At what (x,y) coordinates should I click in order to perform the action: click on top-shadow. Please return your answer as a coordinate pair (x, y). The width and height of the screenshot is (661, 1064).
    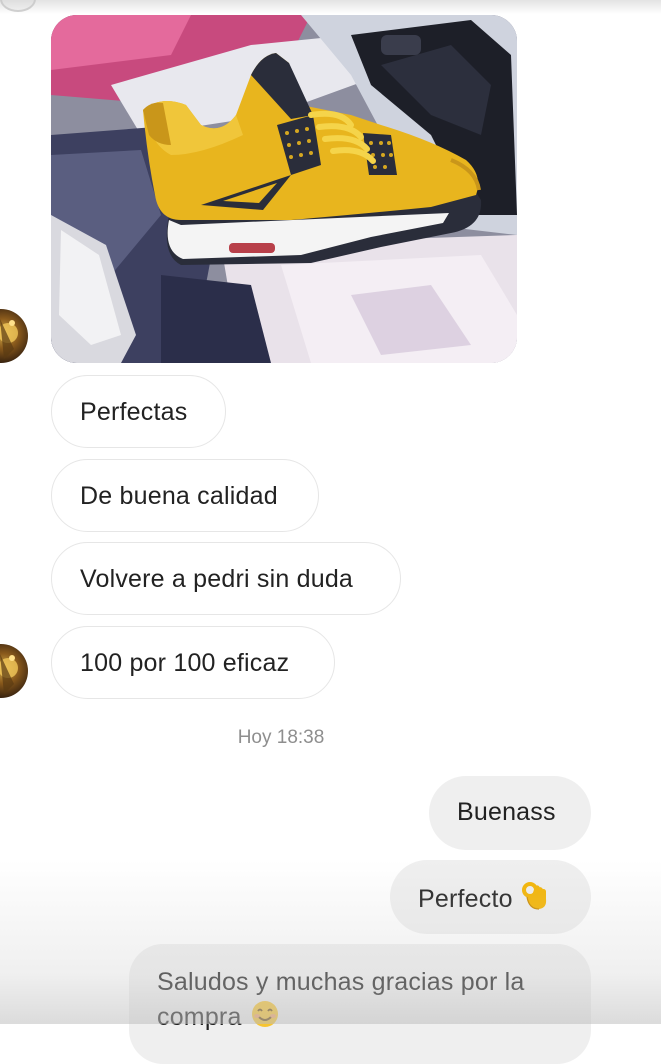
    Looking at the image, I should click on (330, 7).